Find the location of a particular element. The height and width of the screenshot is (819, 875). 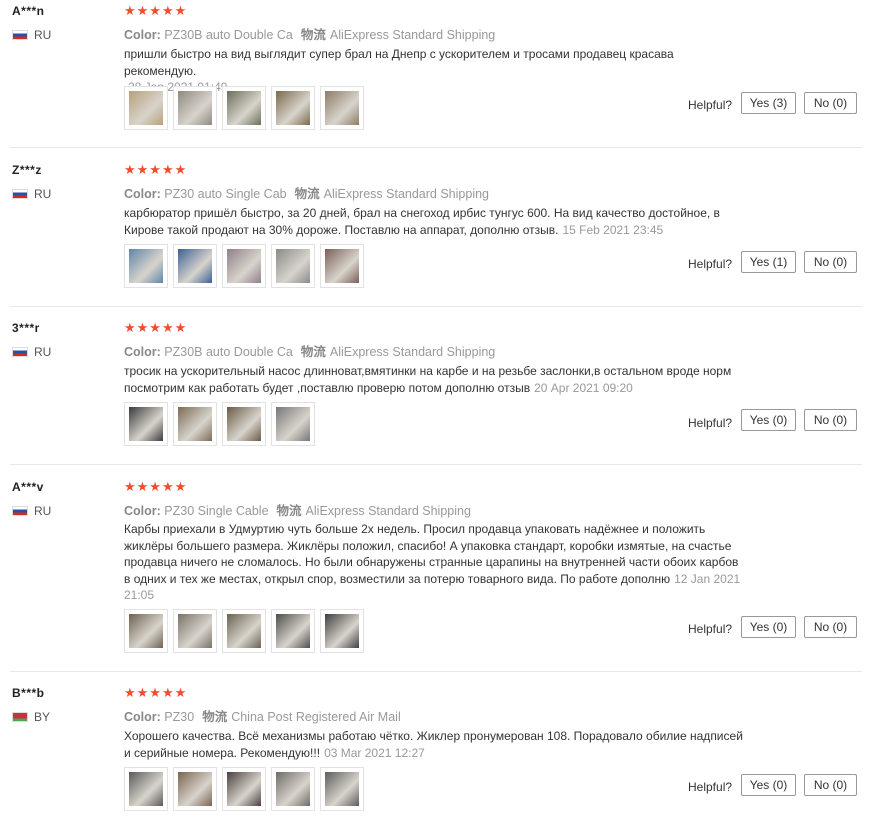

review-date: 20 Apr 2021 09:20 is located at coordinates (583, 387).